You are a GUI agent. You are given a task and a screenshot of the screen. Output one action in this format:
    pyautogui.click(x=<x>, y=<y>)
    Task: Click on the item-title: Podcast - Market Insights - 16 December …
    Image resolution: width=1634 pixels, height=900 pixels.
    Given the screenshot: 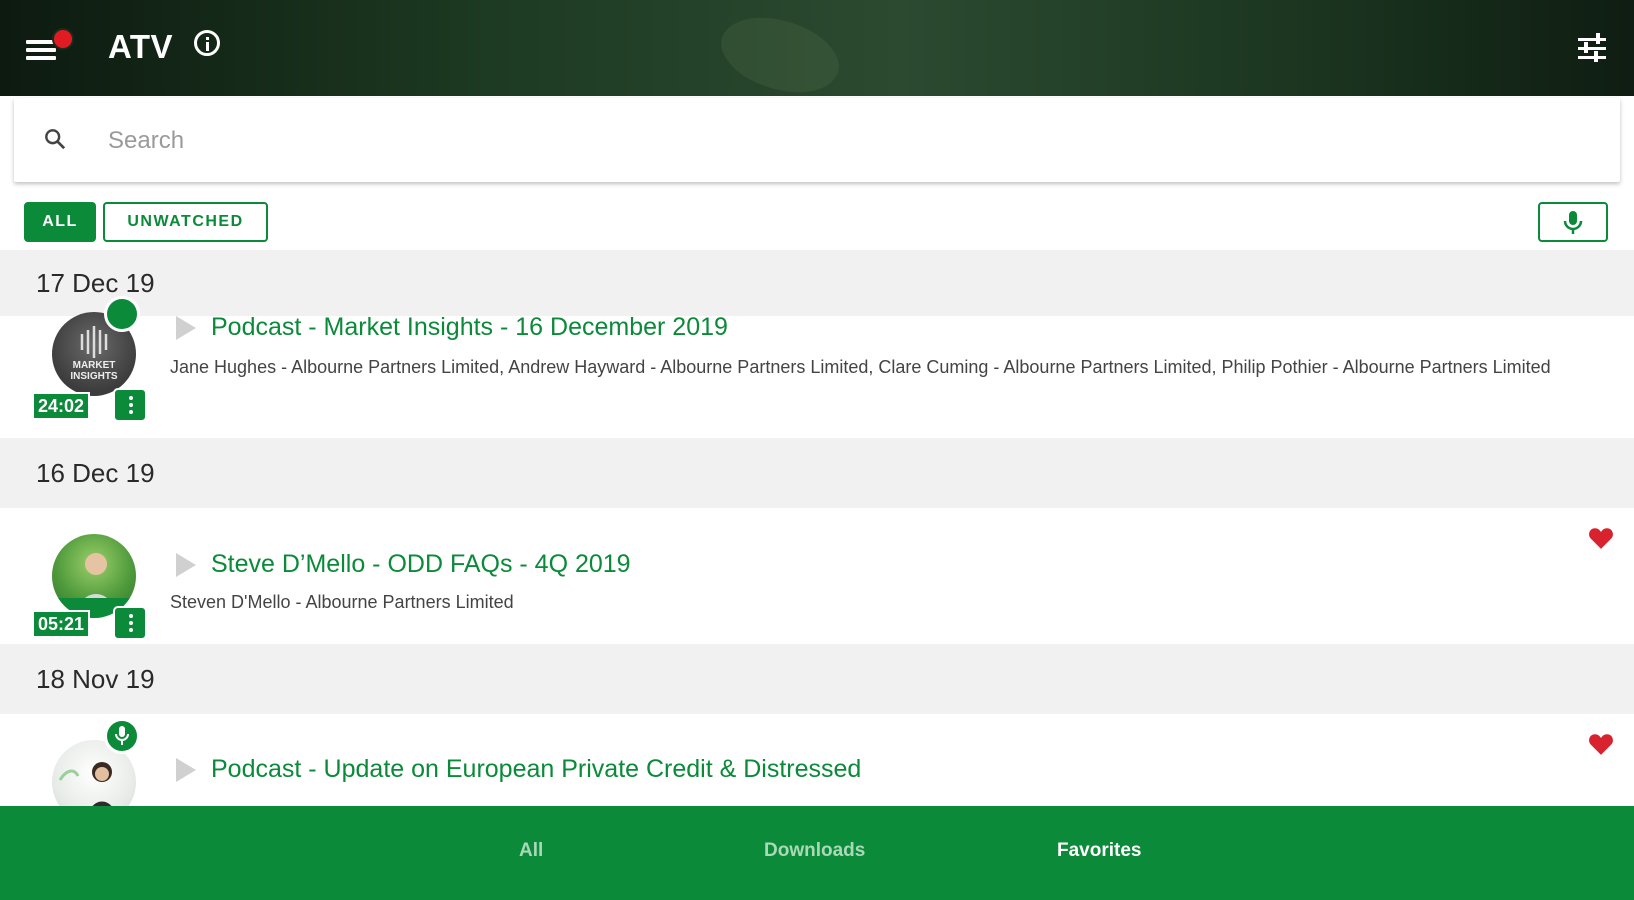 What is the action you would take?
    pyautogui.click(x=469, y=327)
    